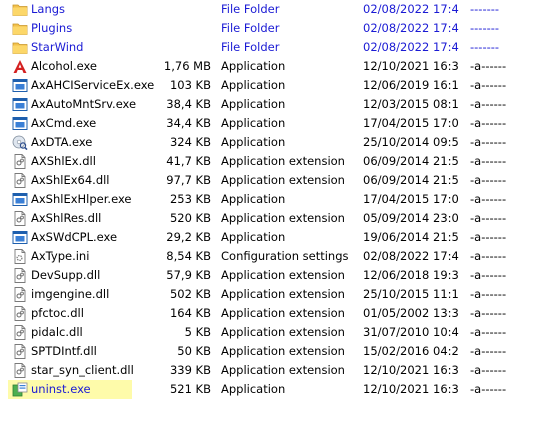 The width and height of the screenshot is (542, 438). What do you see at coordinates (190, 313) in the screenshot?
I see `file-size: 164 KB` at bounding box center [190, 313].